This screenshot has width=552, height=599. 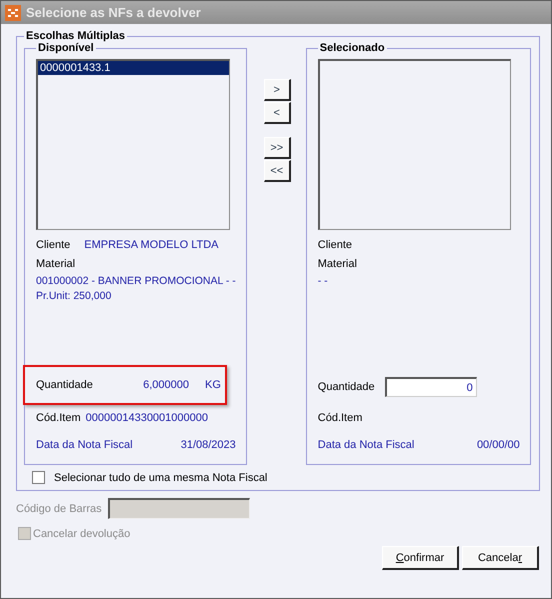 I want to click on invoice-date: 00/00/00, so click(x=498, y=444).